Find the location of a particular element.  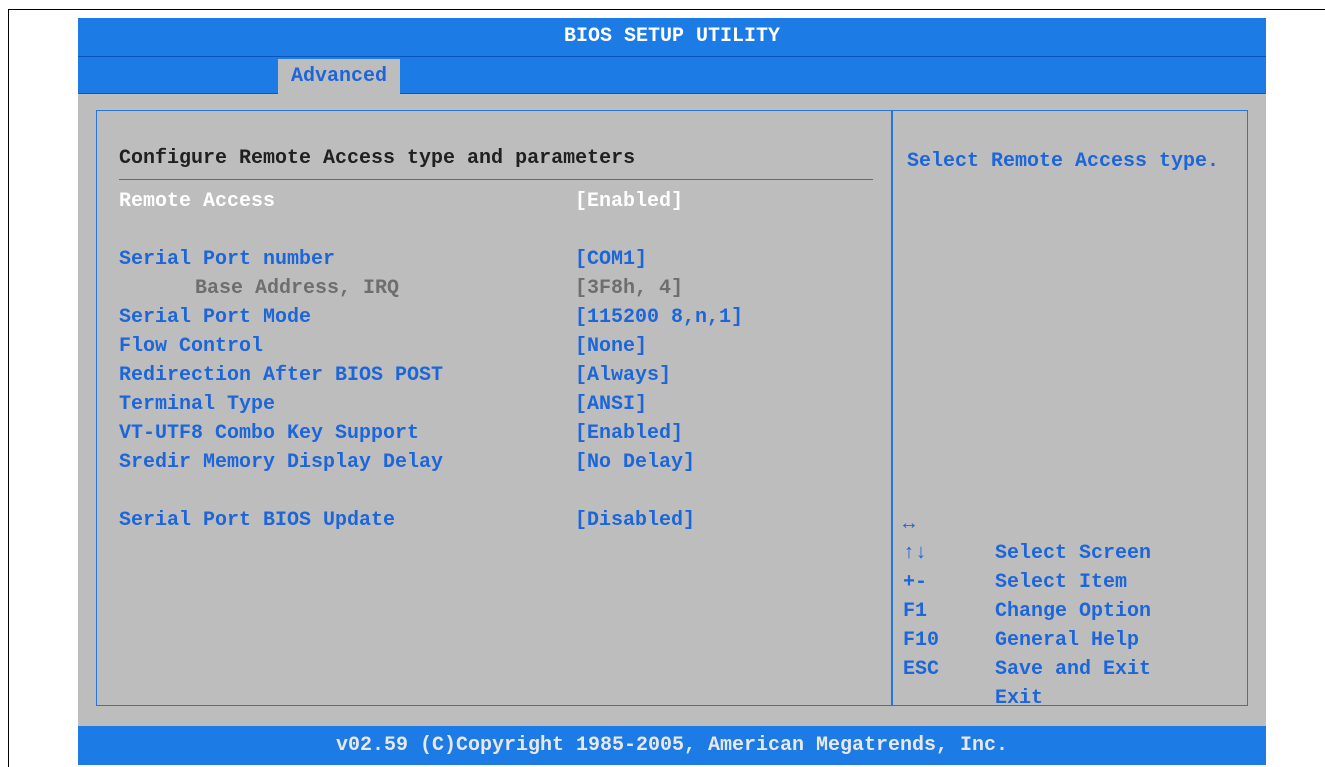

setting-vt-utf8-combo-key: VT-UTF8 Combo Key Support [Enabled] is located at coordinates (401, 434).